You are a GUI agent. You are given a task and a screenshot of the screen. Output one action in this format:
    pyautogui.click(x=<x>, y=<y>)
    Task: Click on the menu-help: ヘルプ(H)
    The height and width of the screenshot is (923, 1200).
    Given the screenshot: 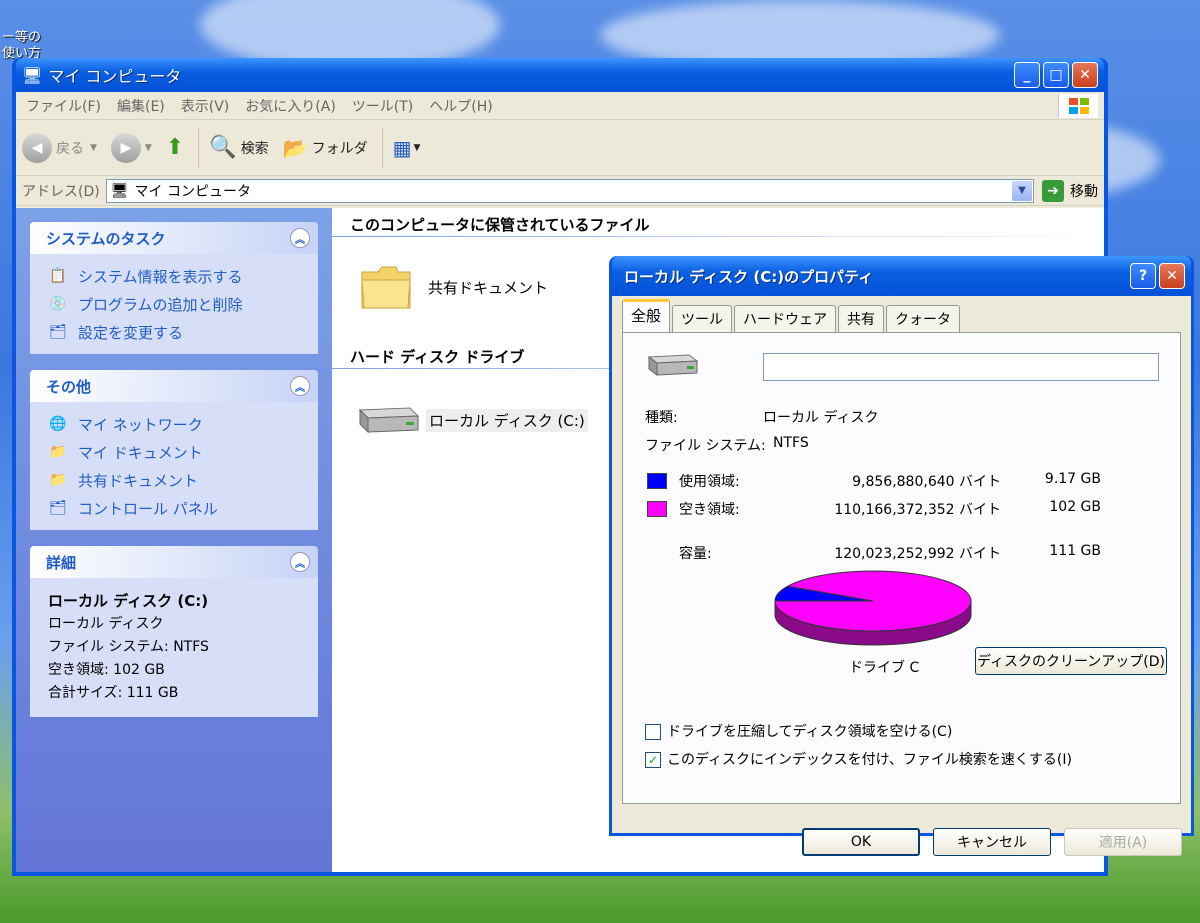 What is the action you would take?
    pyautogui.click(x=460, y=106)
    